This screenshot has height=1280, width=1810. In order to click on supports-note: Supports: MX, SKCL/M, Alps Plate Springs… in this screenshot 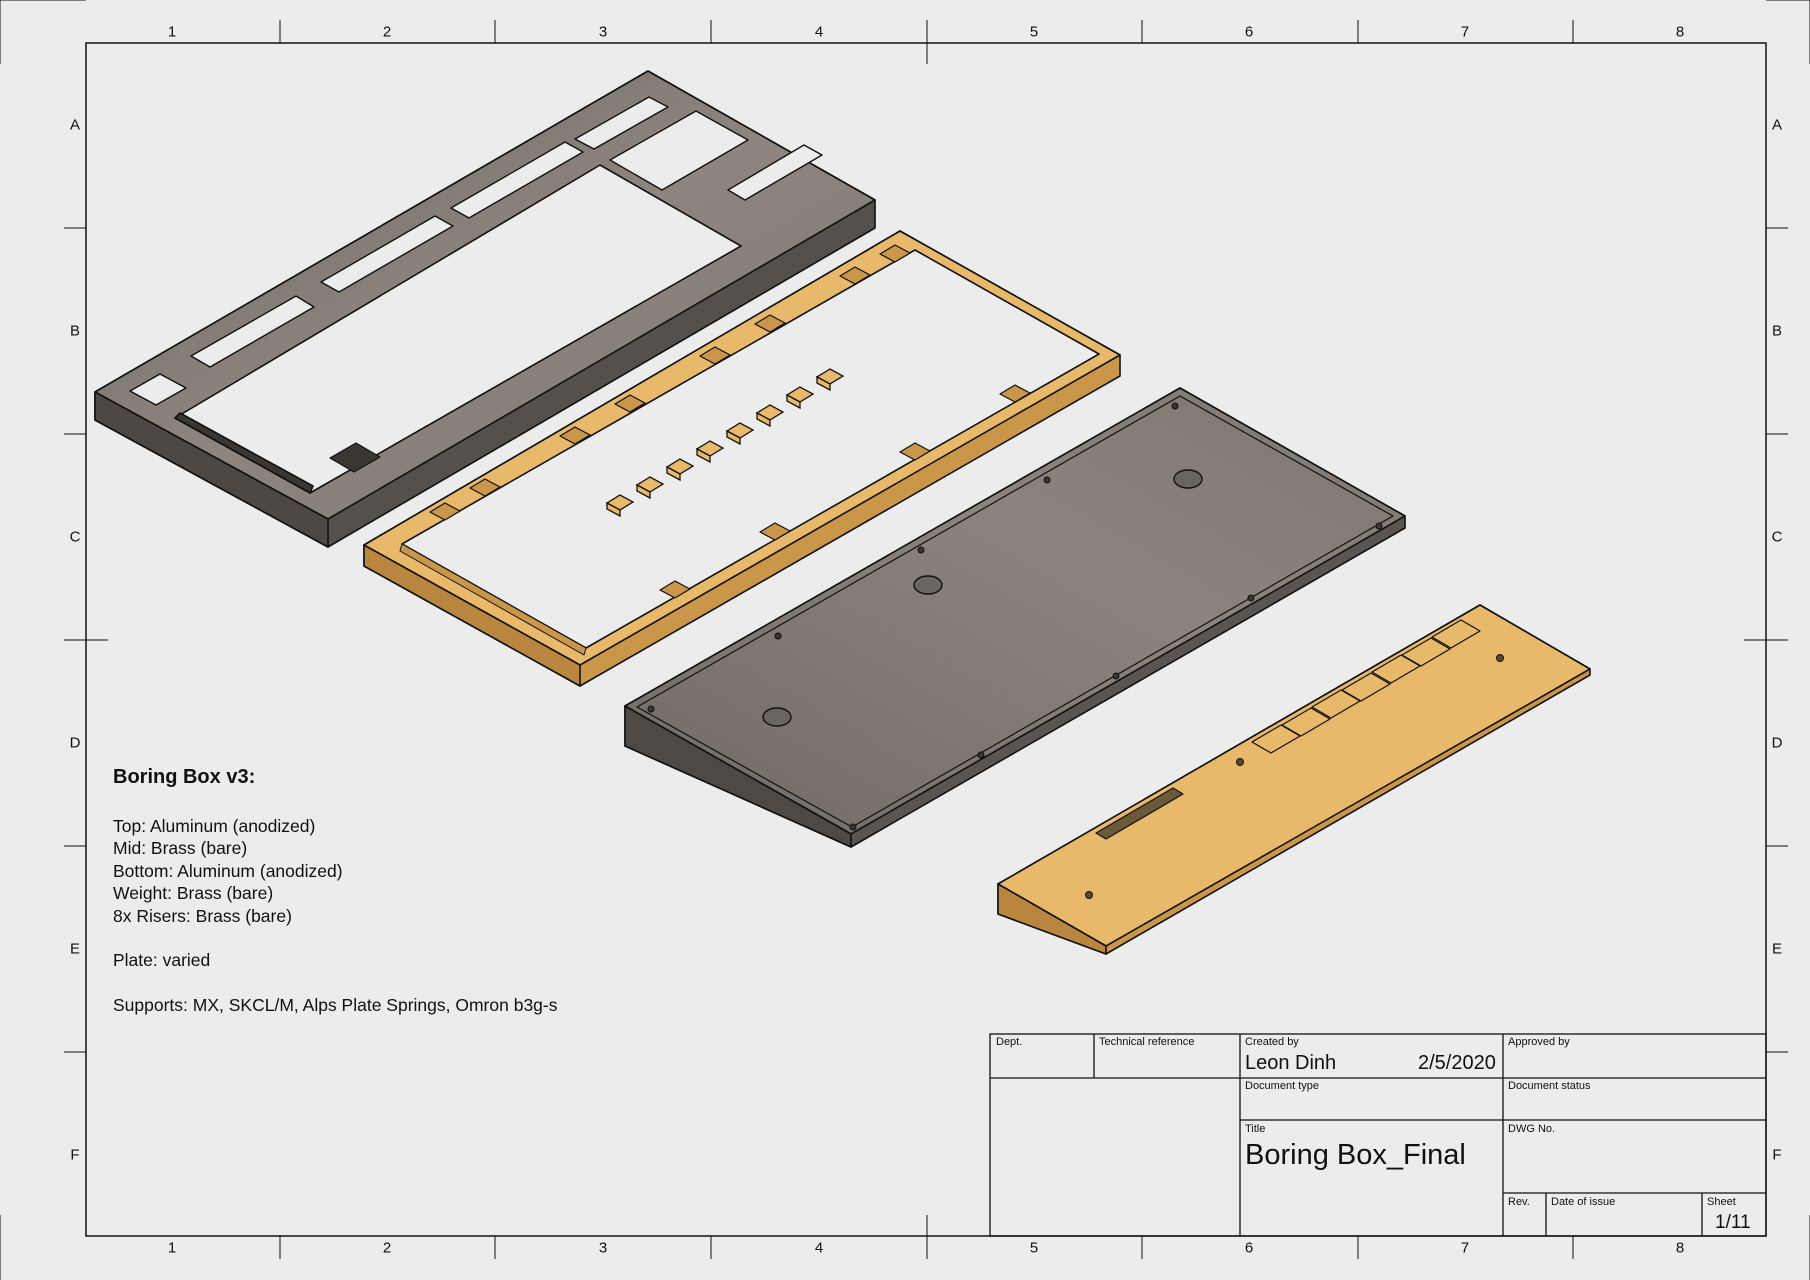, I will do `click(335, 1004)`.